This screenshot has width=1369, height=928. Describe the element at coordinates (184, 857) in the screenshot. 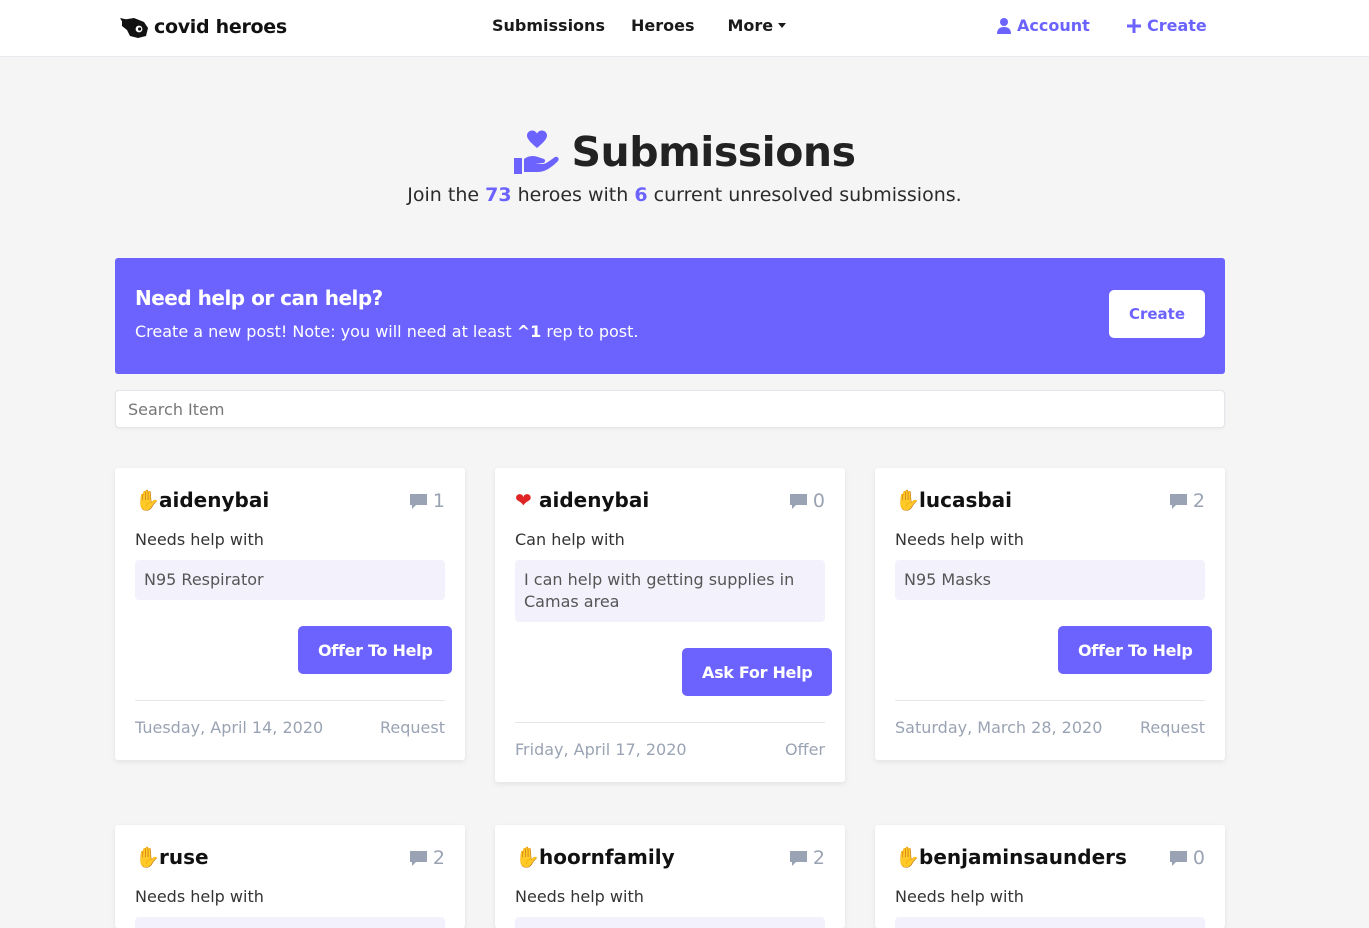

I see `card-username: ruse` at that location.